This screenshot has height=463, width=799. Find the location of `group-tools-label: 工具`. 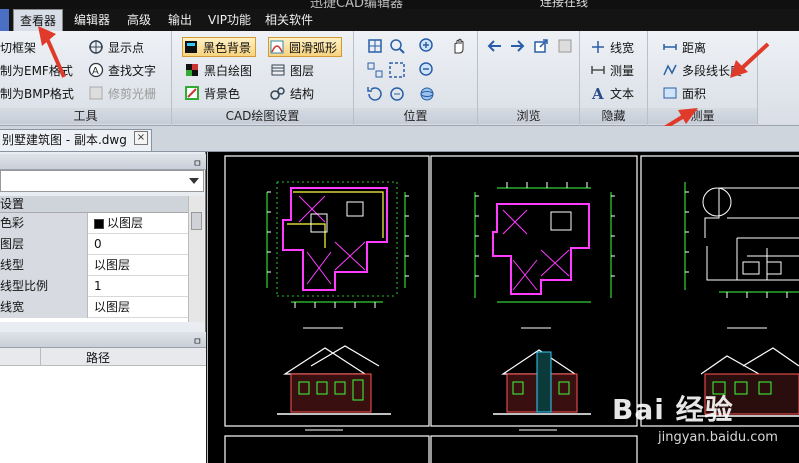

group-tools-label: 工具 is located at coordinates (85, 116).